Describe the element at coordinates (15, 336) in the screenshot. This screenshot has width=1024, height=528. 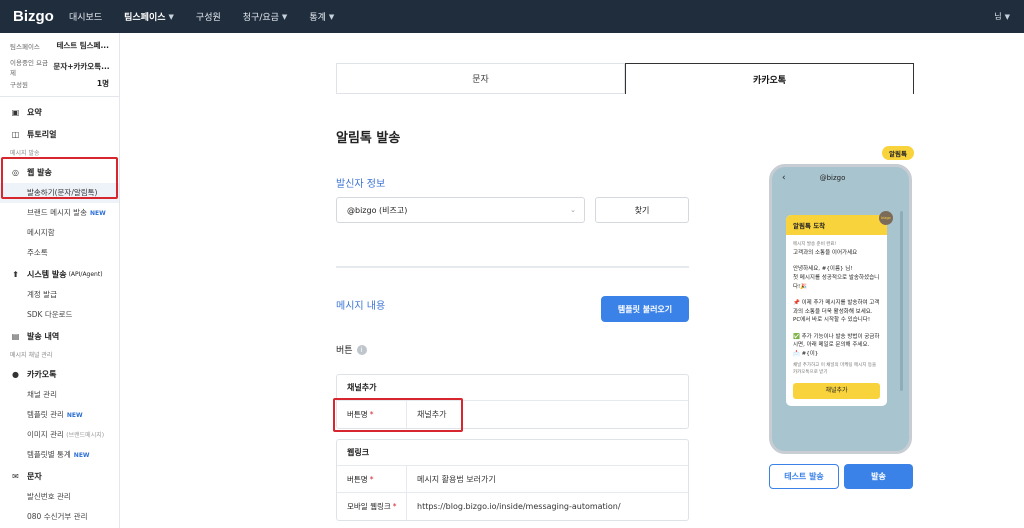
I see `document-icon: ▤` at that location.